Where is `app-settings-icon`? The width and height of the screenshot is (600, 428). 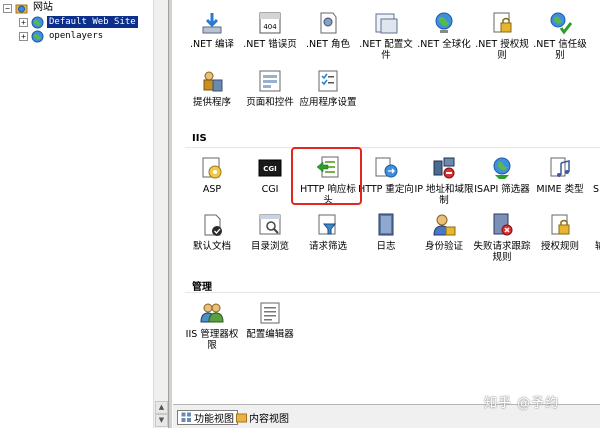
app-settings-icon is located at coordinates (328, 81).